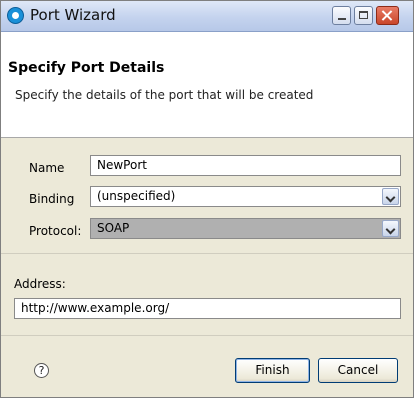 This screenshot has width=414, height=398. I want to click on protocol-select: SOAP, so click(245, 228).